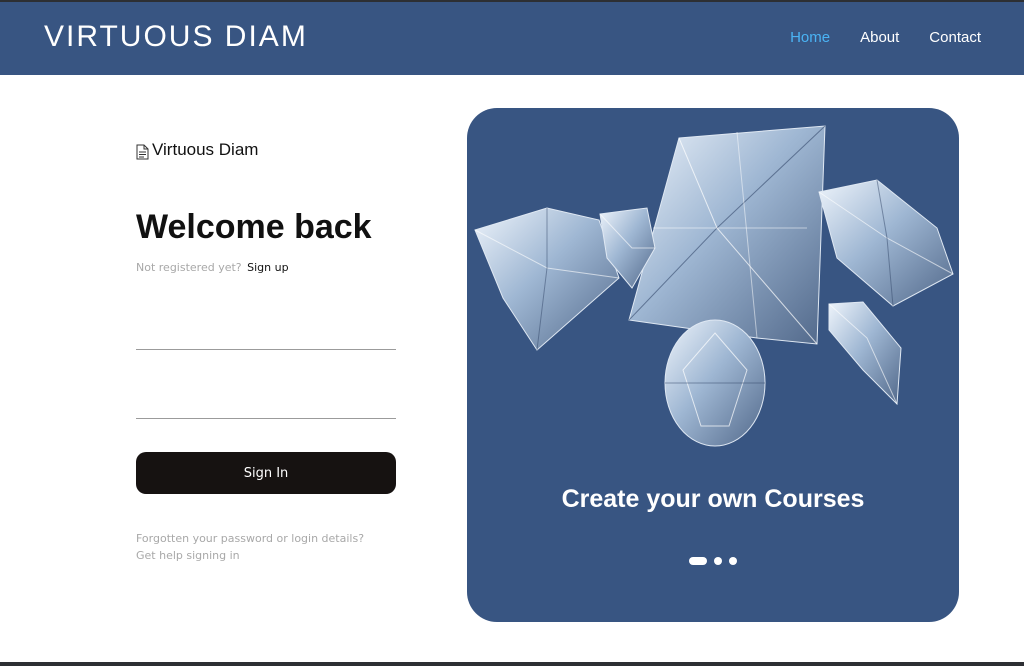  Describe the element at coordinates (176, 37) in the screenshot. I see `brand-title: VIRTUOUS DIAM` at that location.